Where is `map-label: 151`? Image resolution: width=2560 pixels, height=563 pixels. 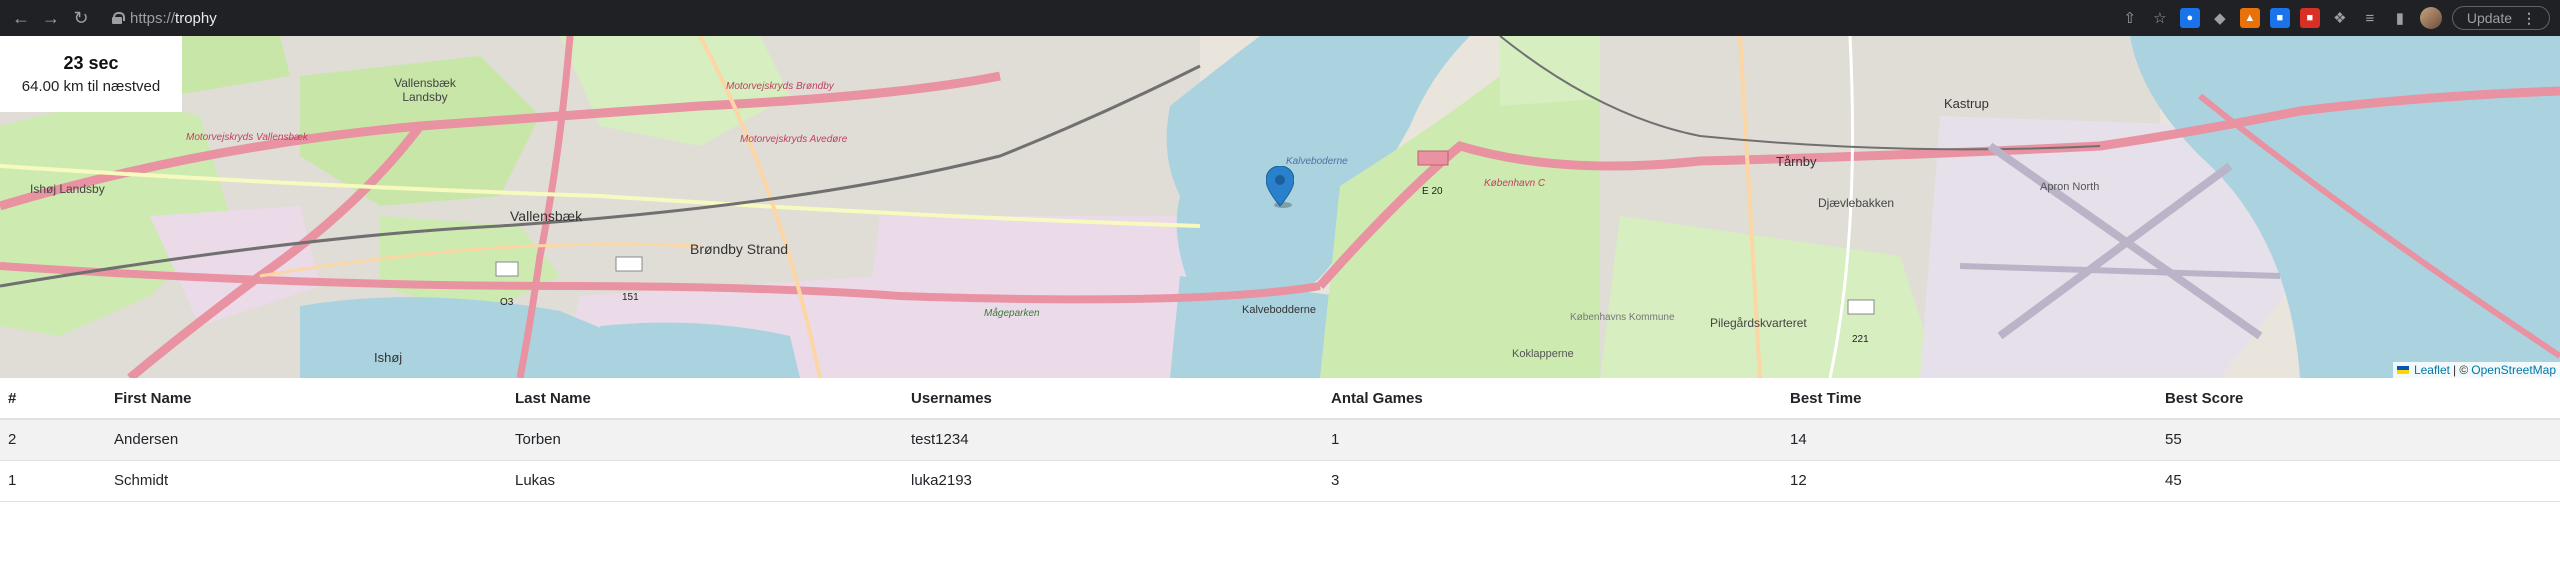 map-label: 151 is located at coordinates (630, 297).